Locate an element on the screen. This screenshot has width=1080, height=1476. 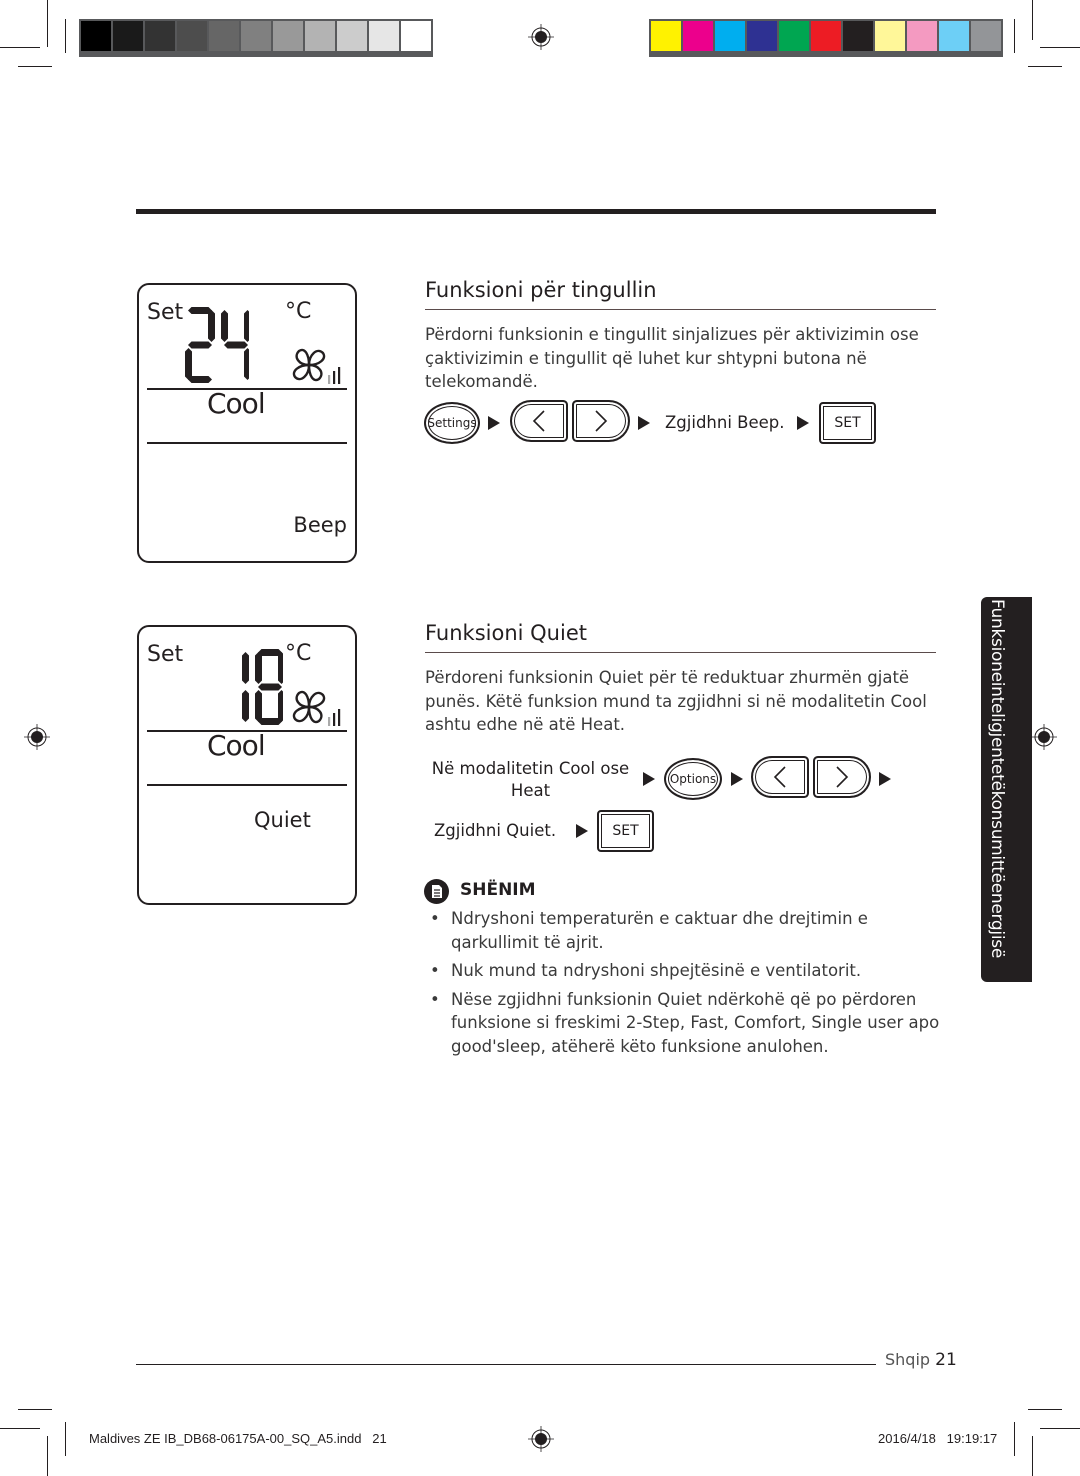
lcd-unit-label: °C is located at coordinates (298, 653).